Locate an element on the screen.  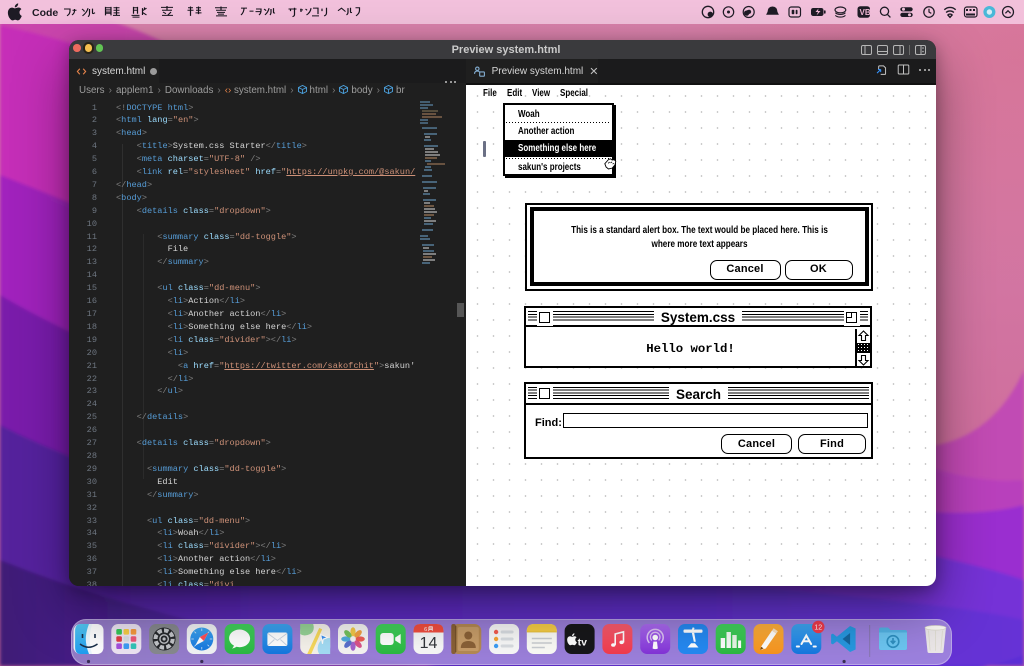
svg-text: tv is located at coordinates (582, 643).